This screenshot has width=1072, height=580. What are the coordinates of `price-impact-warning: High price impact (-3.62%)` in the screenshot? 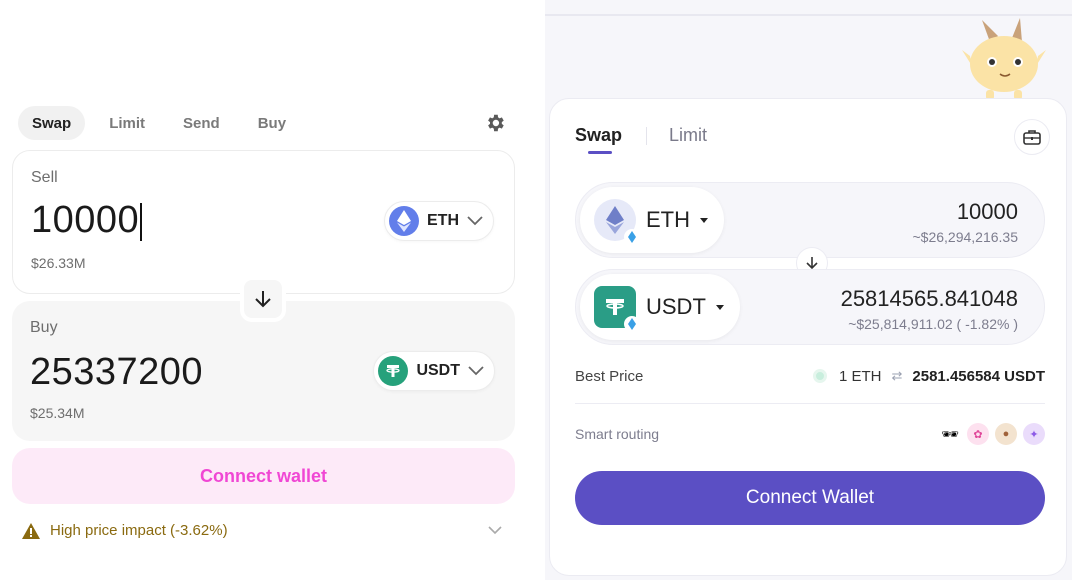 It's located at (125, 530).